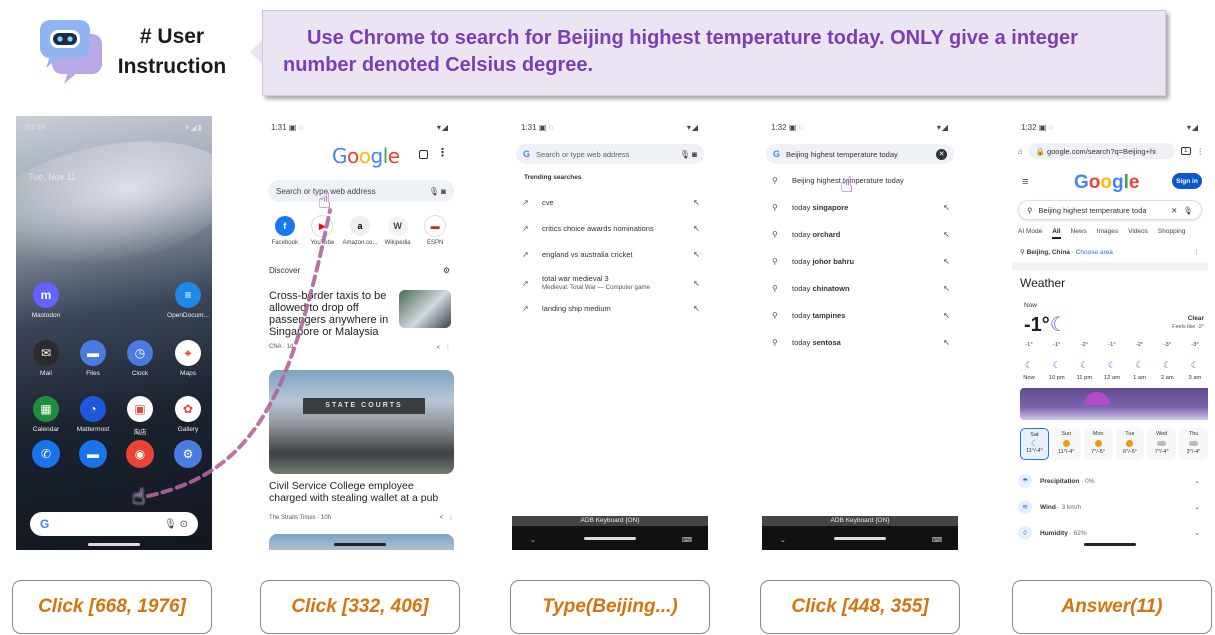  What do you see at coordinates (423, 154) in the screenshot?
I see `tab-switcher-icon` at bounding box center [423, 154].